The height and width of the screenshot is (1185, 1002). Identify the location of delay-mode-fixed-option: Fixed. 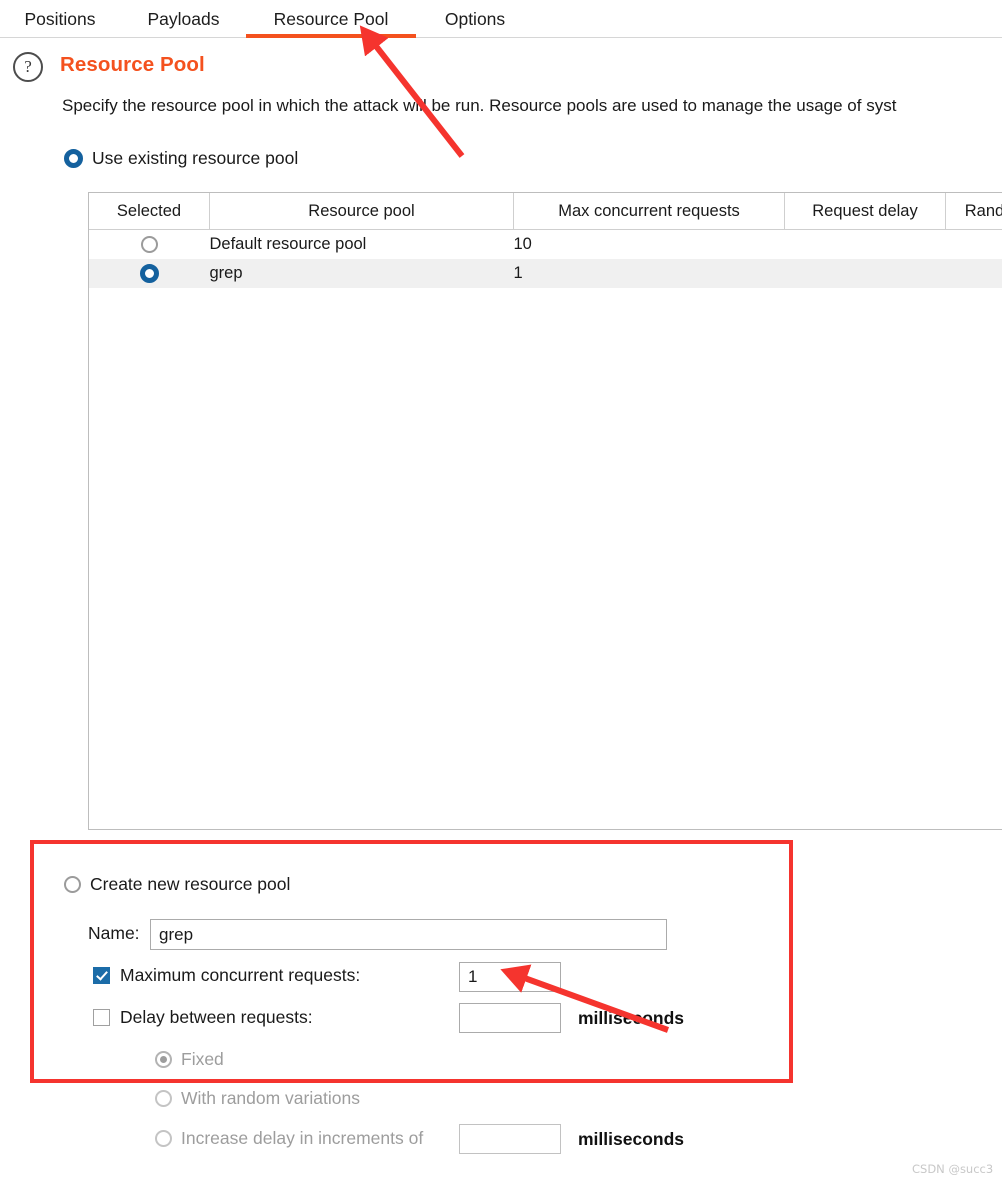
(189, 1059).